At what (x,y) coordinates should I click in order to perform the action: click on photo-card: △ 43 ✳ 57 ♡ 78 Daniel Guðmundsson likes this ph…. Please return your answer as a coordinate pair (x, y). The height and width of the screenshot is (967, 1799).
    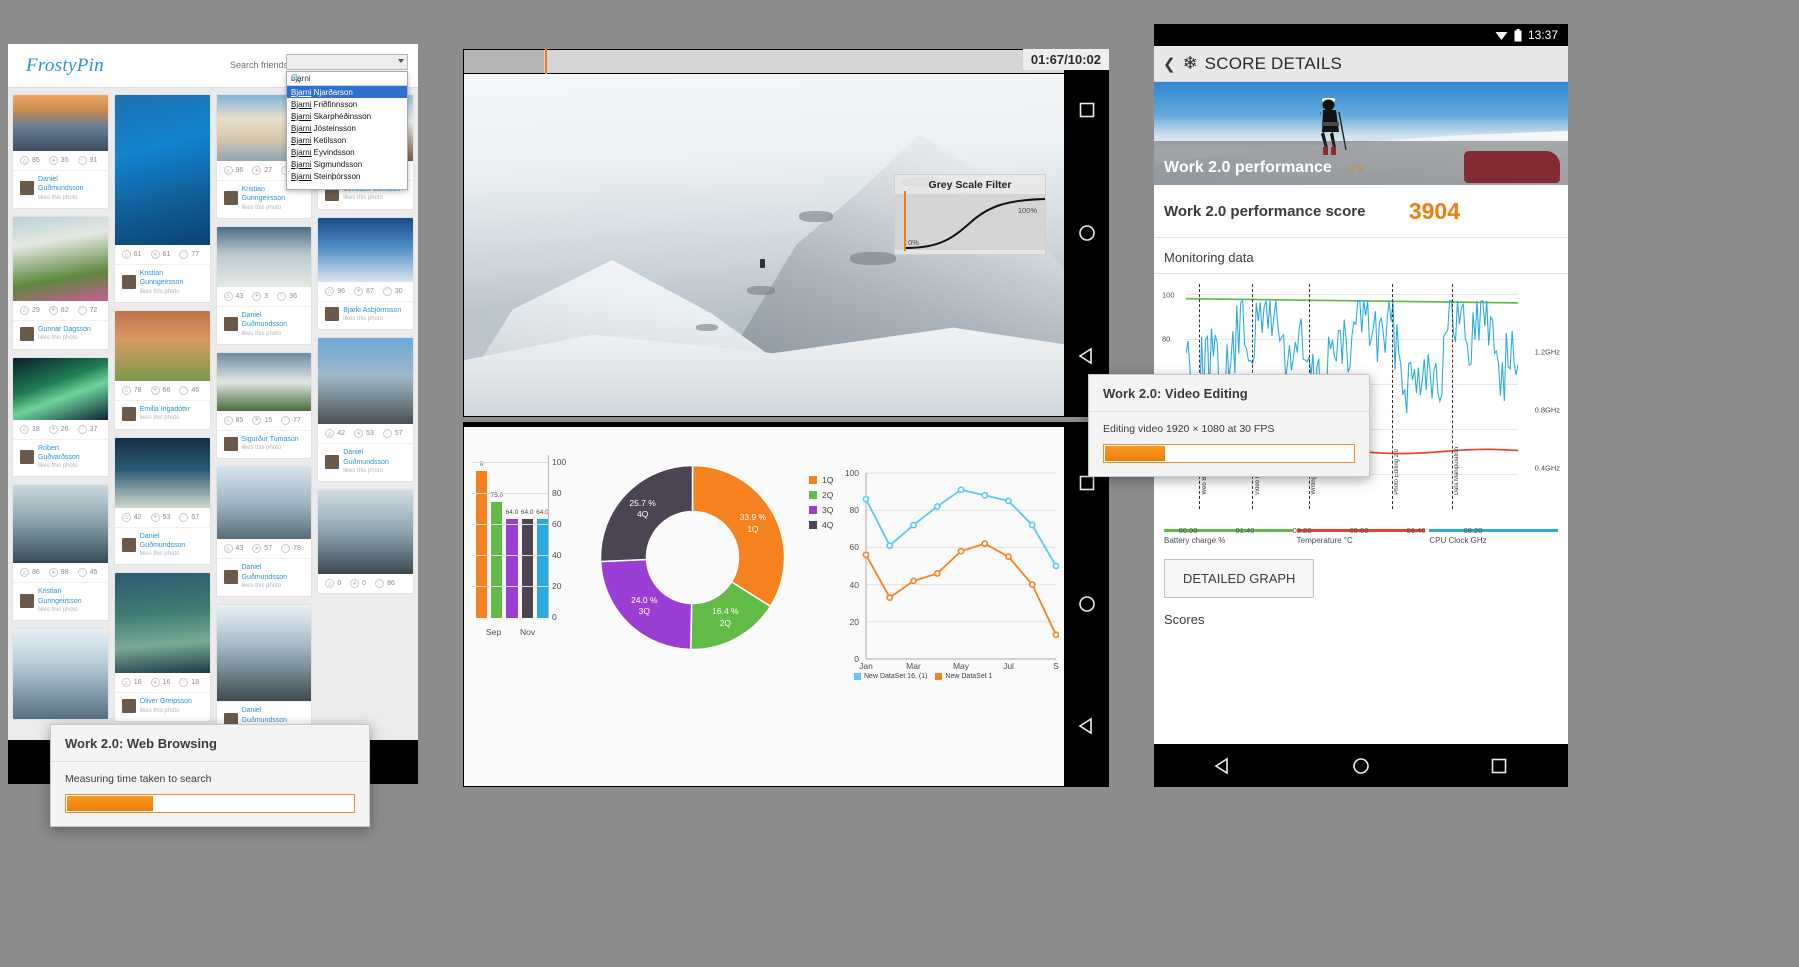
    Looking at the image, I should click on (264, 532).